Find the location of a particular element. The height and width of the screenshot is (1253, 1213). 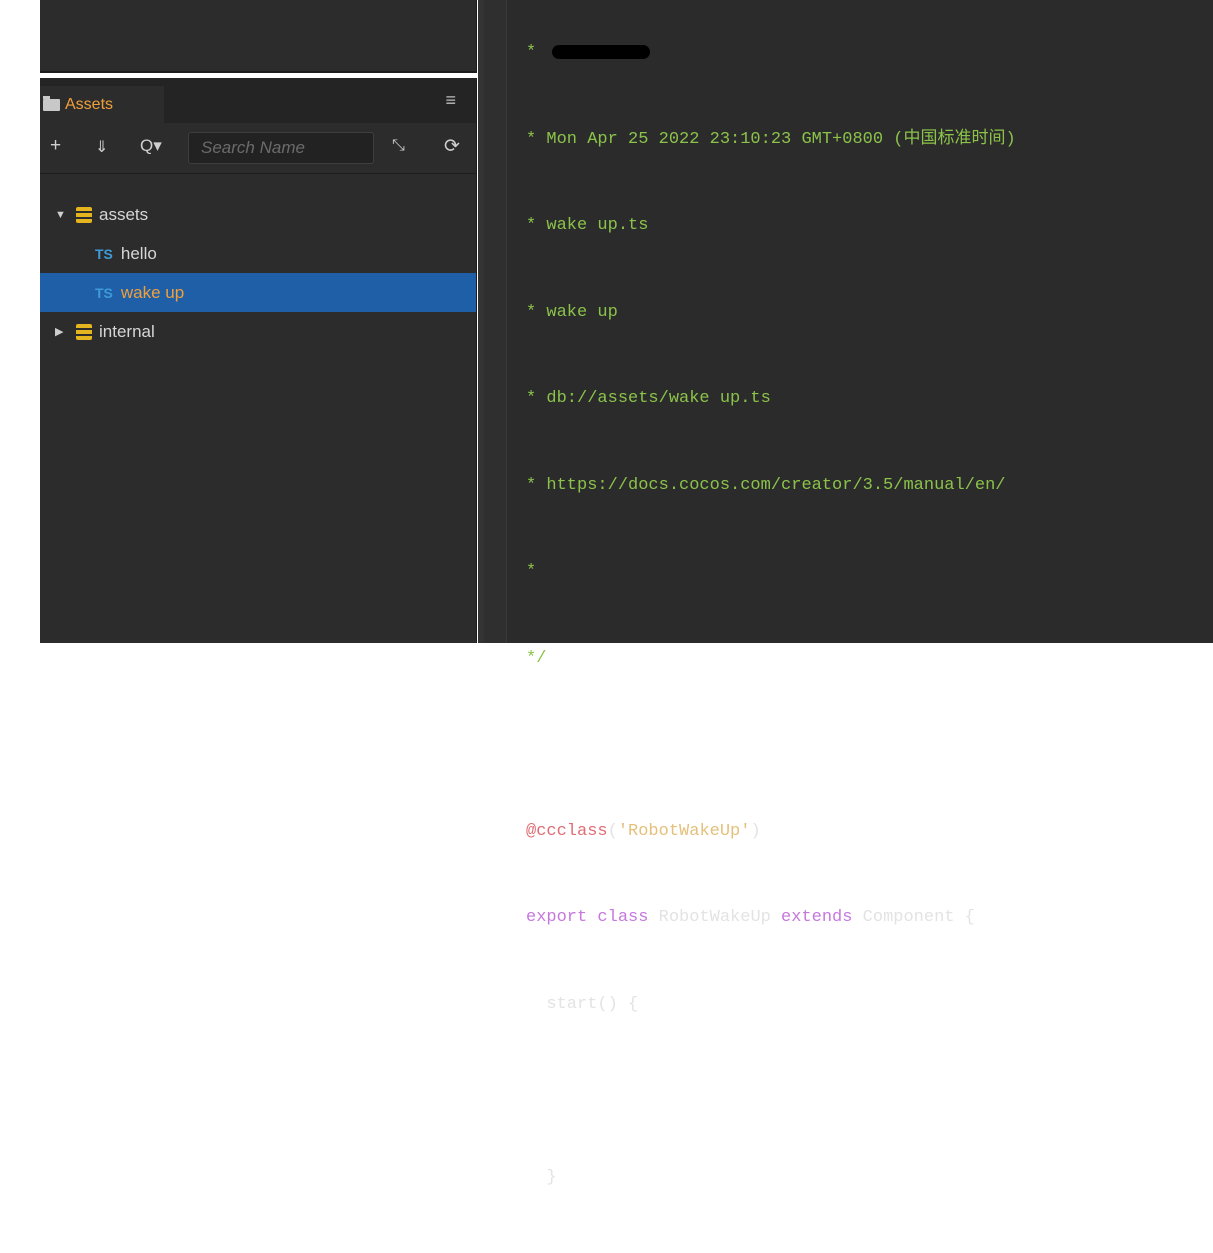

code-line: @ccclass('RobotWakeUp') is located at coordinates (643, 831).